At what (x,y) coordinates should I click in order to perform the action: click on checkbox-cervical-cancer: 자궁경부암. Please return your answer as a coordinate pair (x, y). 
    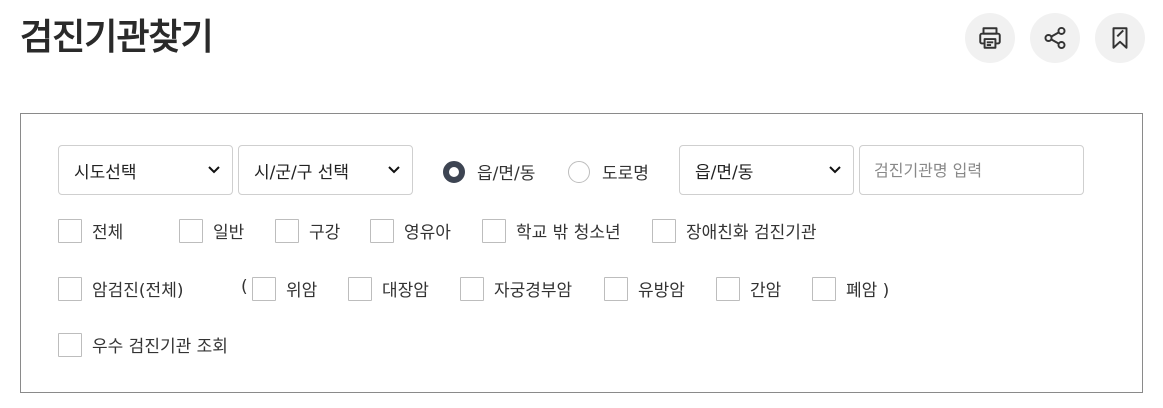
    Looking at the image, I should click on (516, 288).